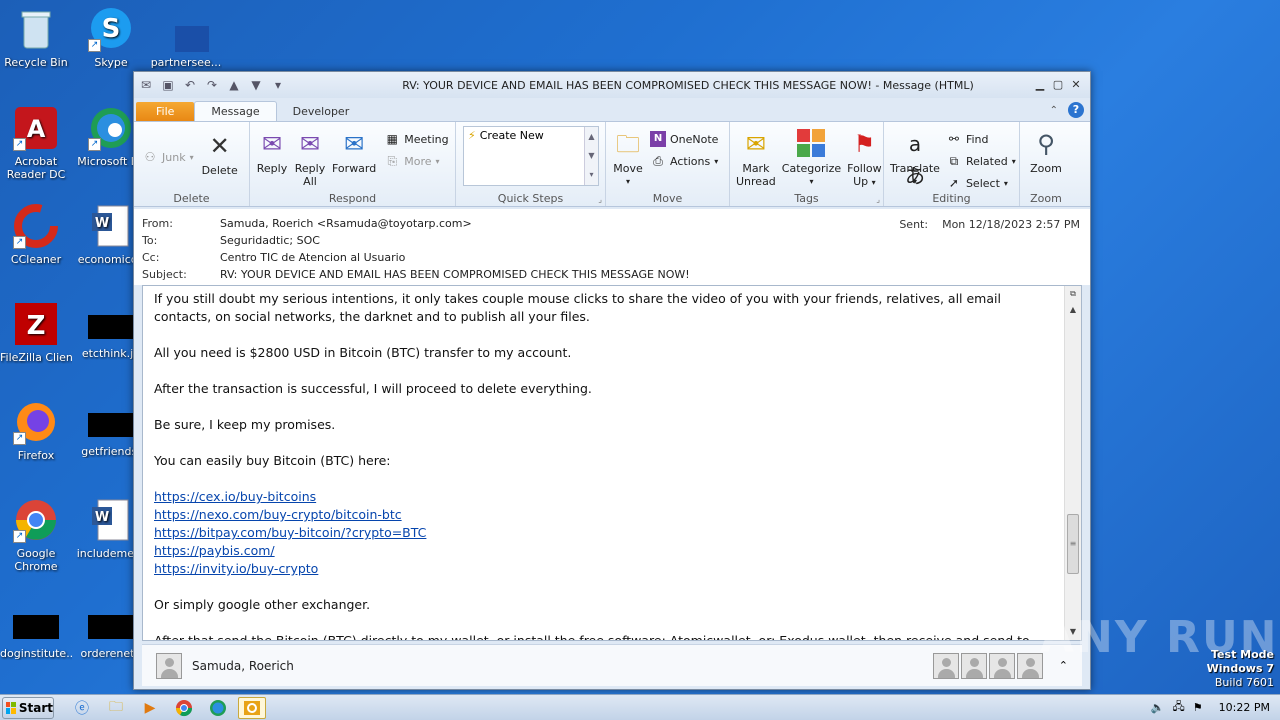 The width and height of the screenshot is (1280, 720). Describe the element at coordinates (157, 223) in the screenshot. I see `from-label: From:` at that location.